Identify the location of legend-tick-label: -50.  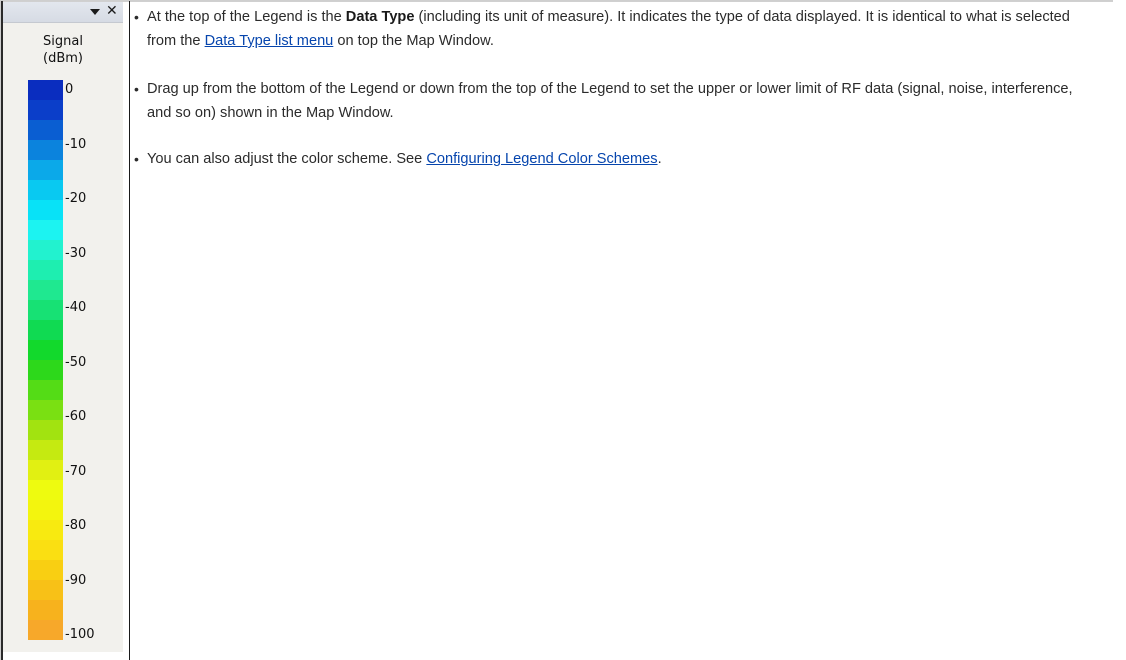
(76, 362).